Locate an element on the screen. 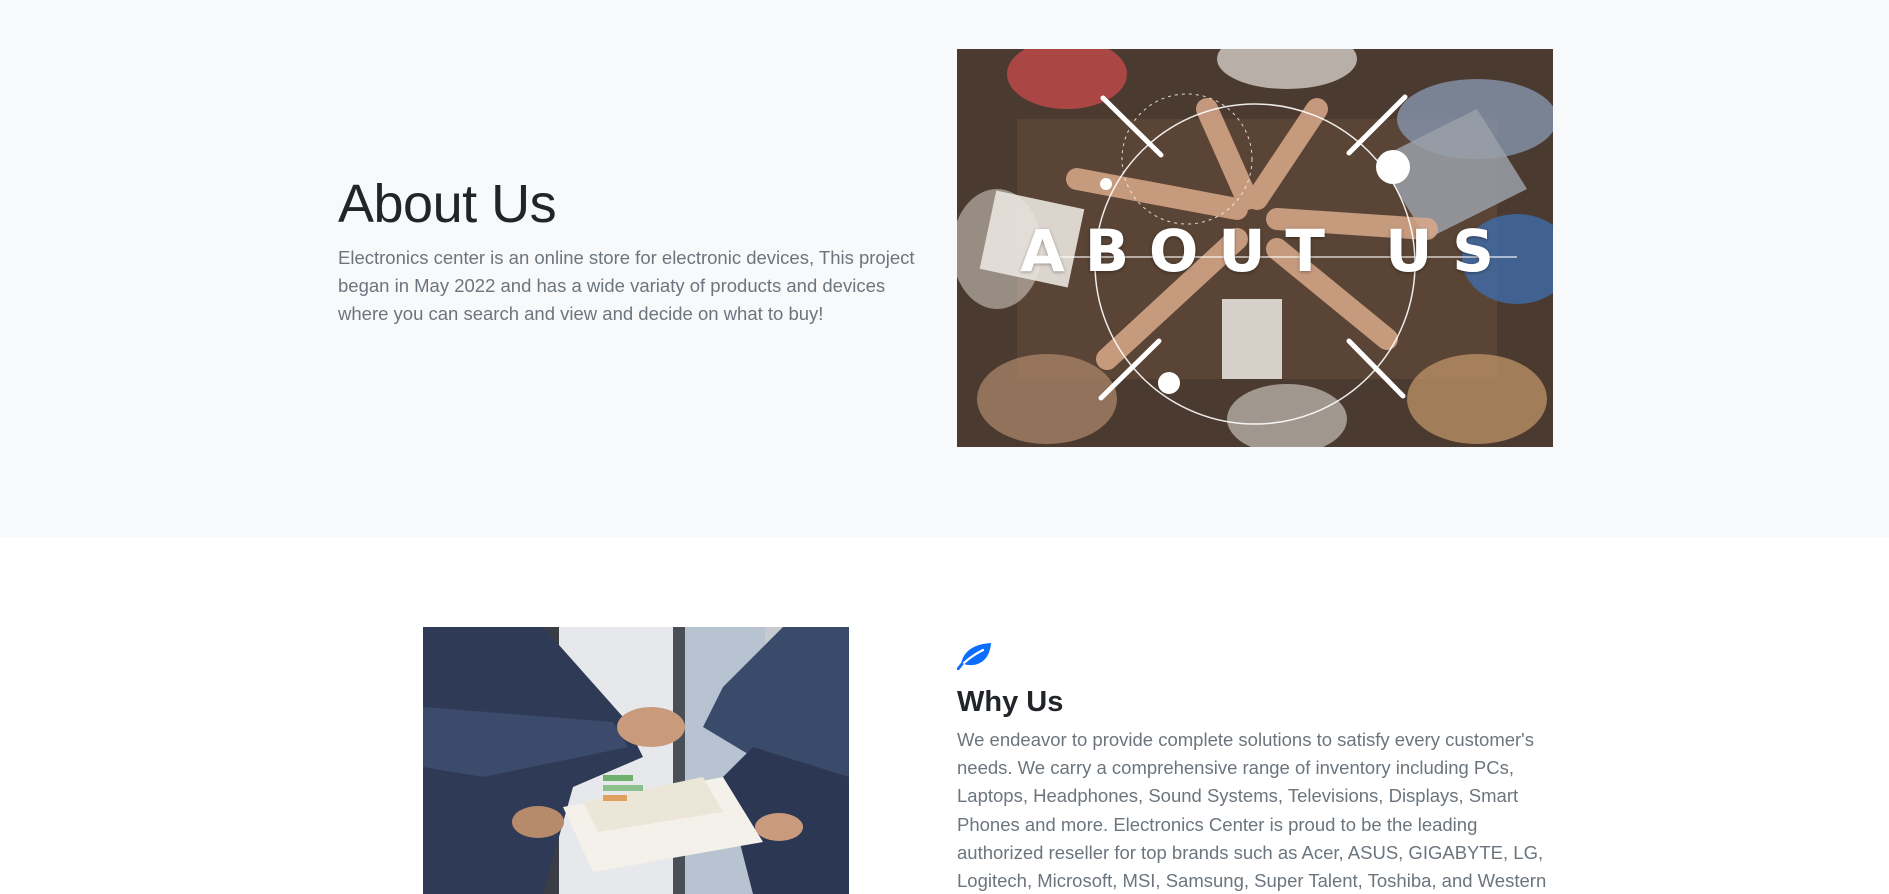 This screenshot has height=894, width=1889. about-us-image: ABOUT US is located at coordinates (1255, 248).